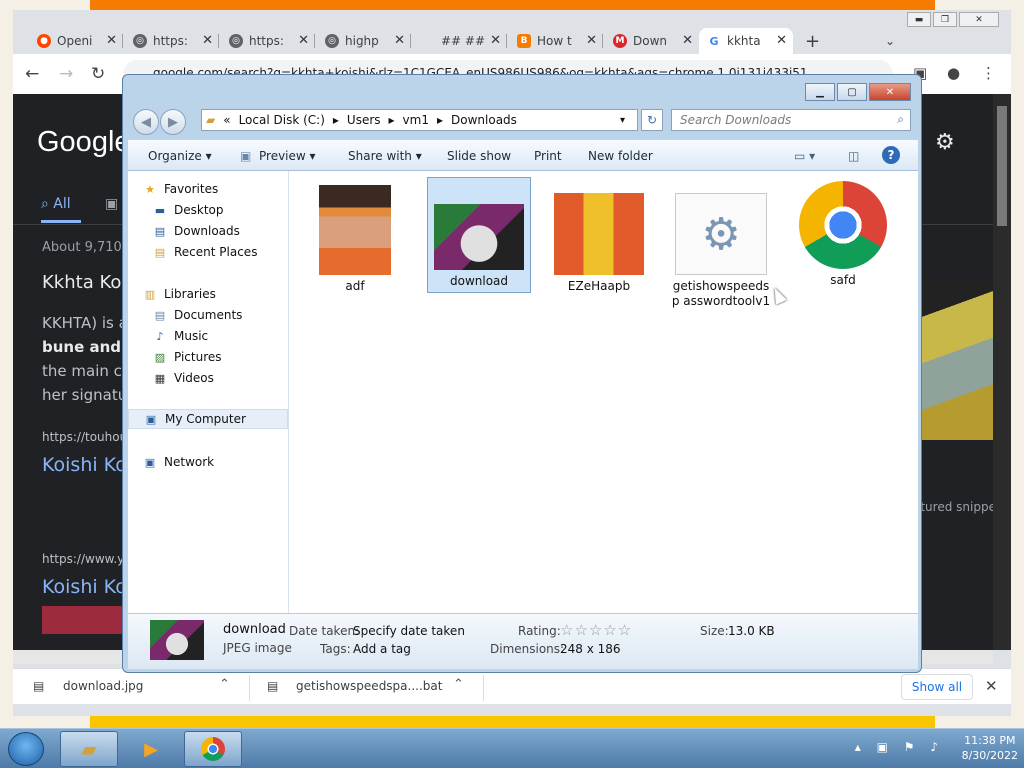 The height and width of the screenshot is (768, 1024). Describe the element at coordinates (232, 210) in the screenshot. I see `nav-desktop: ▬ Desktop` at that location.